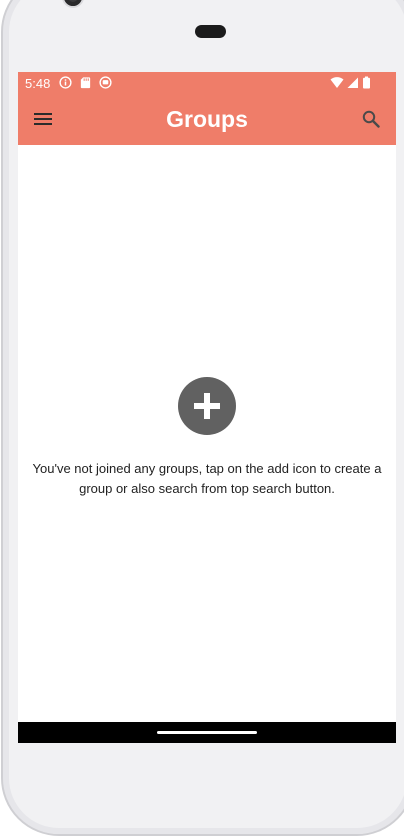 This screenshot has height=838, width=404. What do you see at coordinates (210, 31) in the screenshot?
I see `proximity-sensor` at bounding box center [210, 31].